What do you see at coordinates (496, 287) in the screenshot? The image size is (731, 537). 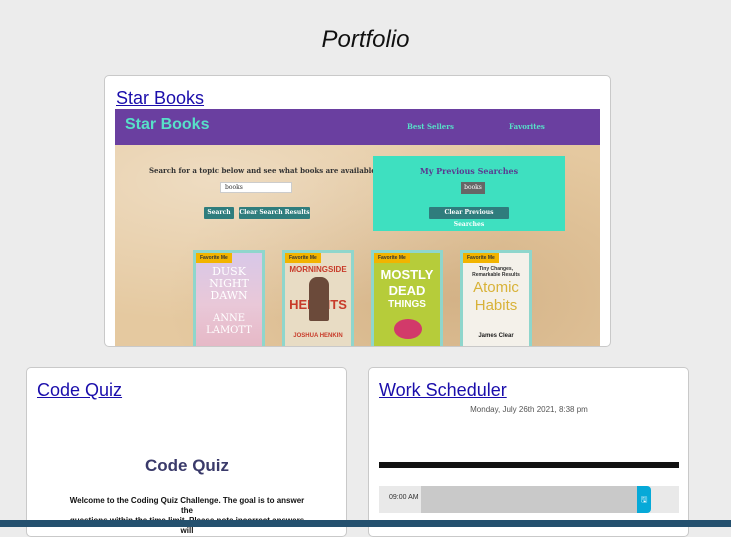 I see `cover-text: Atomic` at bounding box center [496, 287].